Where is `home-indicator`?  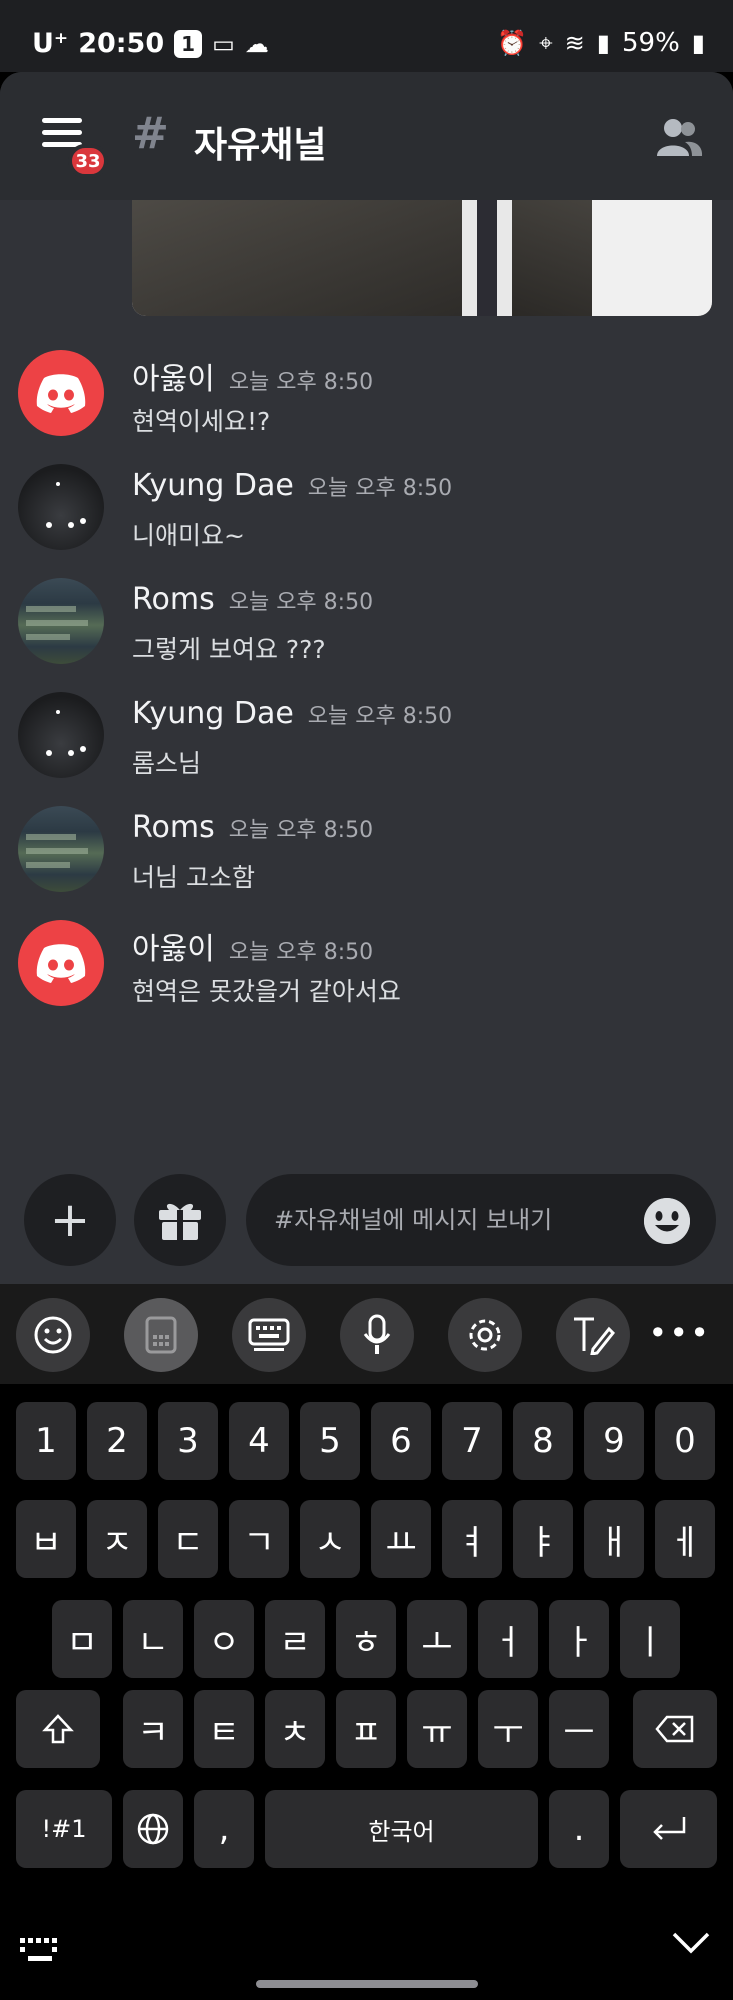 home-indicator is located at coordinates (367, 1984).